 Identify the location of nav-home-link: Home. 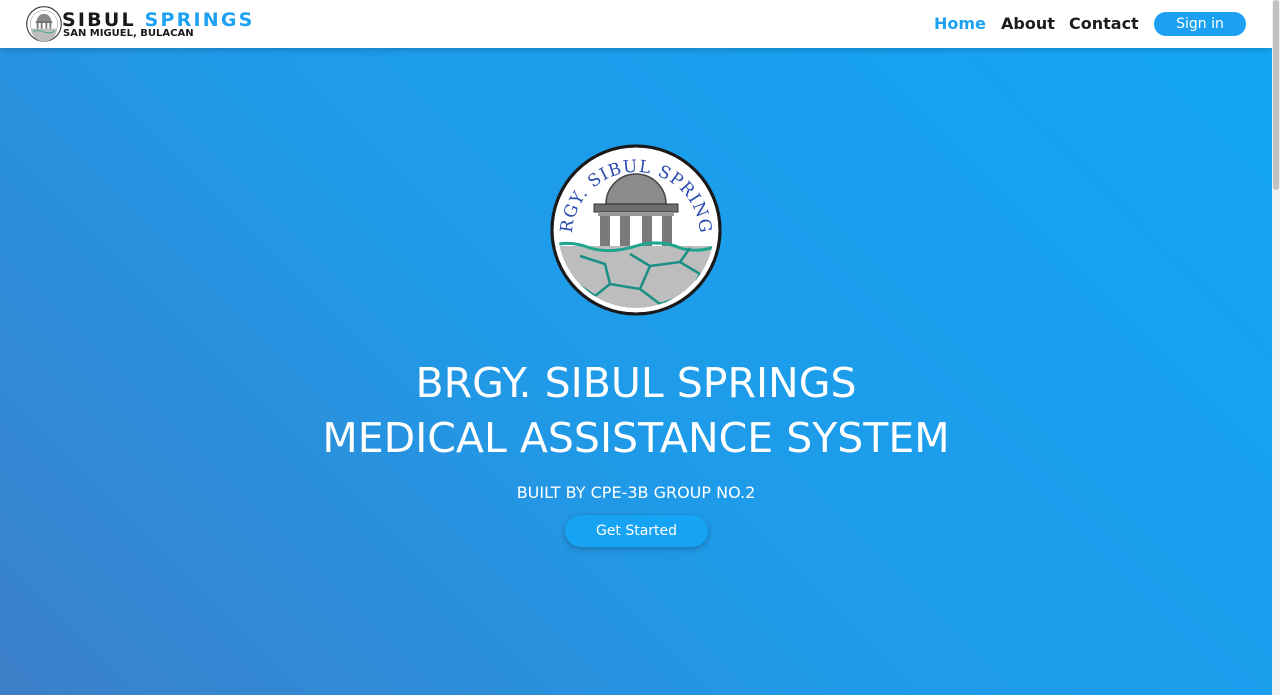
(960, 24).